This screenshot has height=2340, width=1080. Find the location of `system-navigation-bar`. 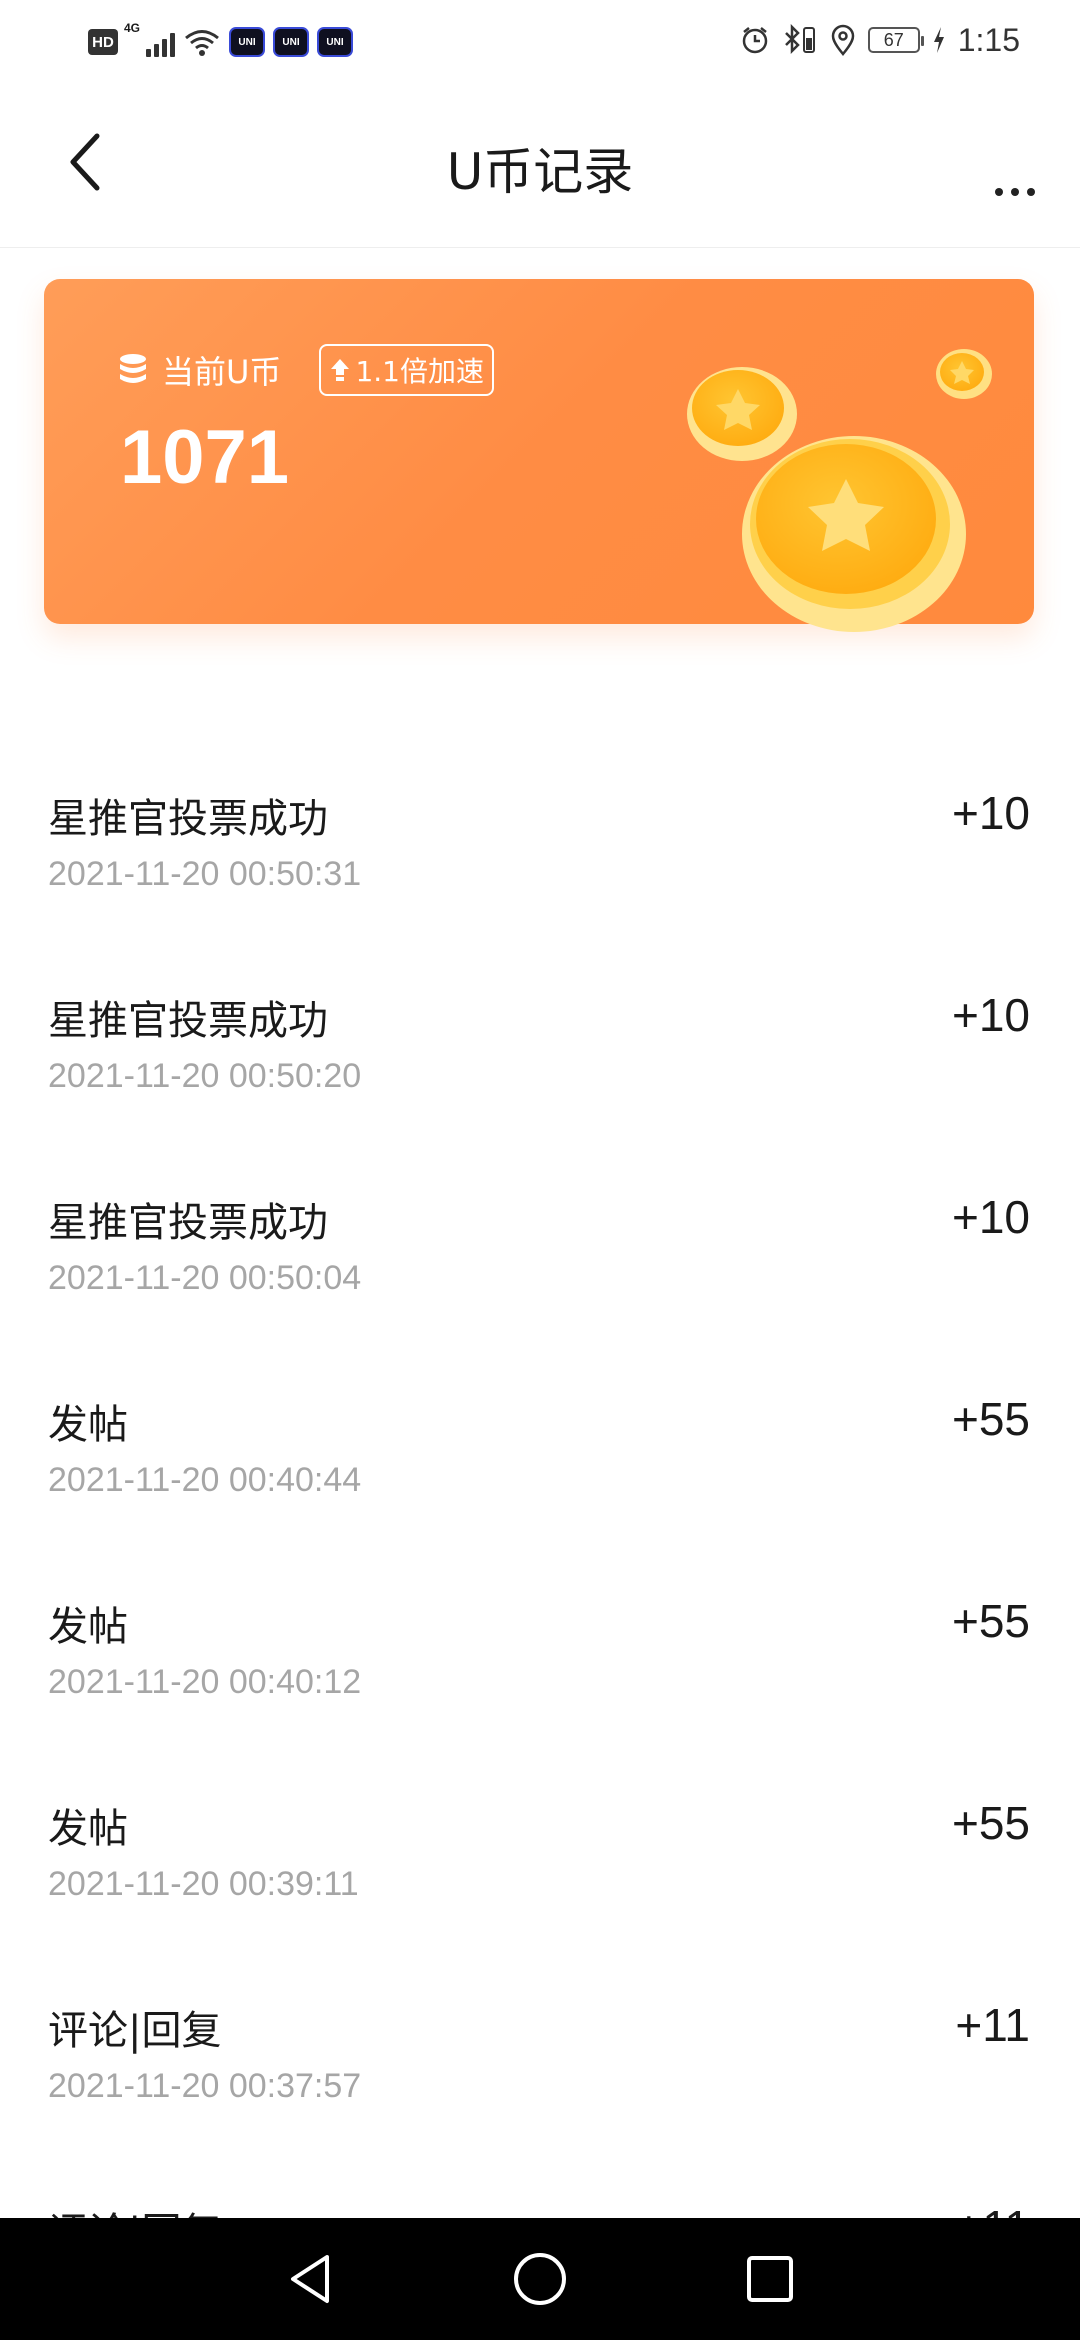

system-navigation-bar is located at coordinates (540, 2279).